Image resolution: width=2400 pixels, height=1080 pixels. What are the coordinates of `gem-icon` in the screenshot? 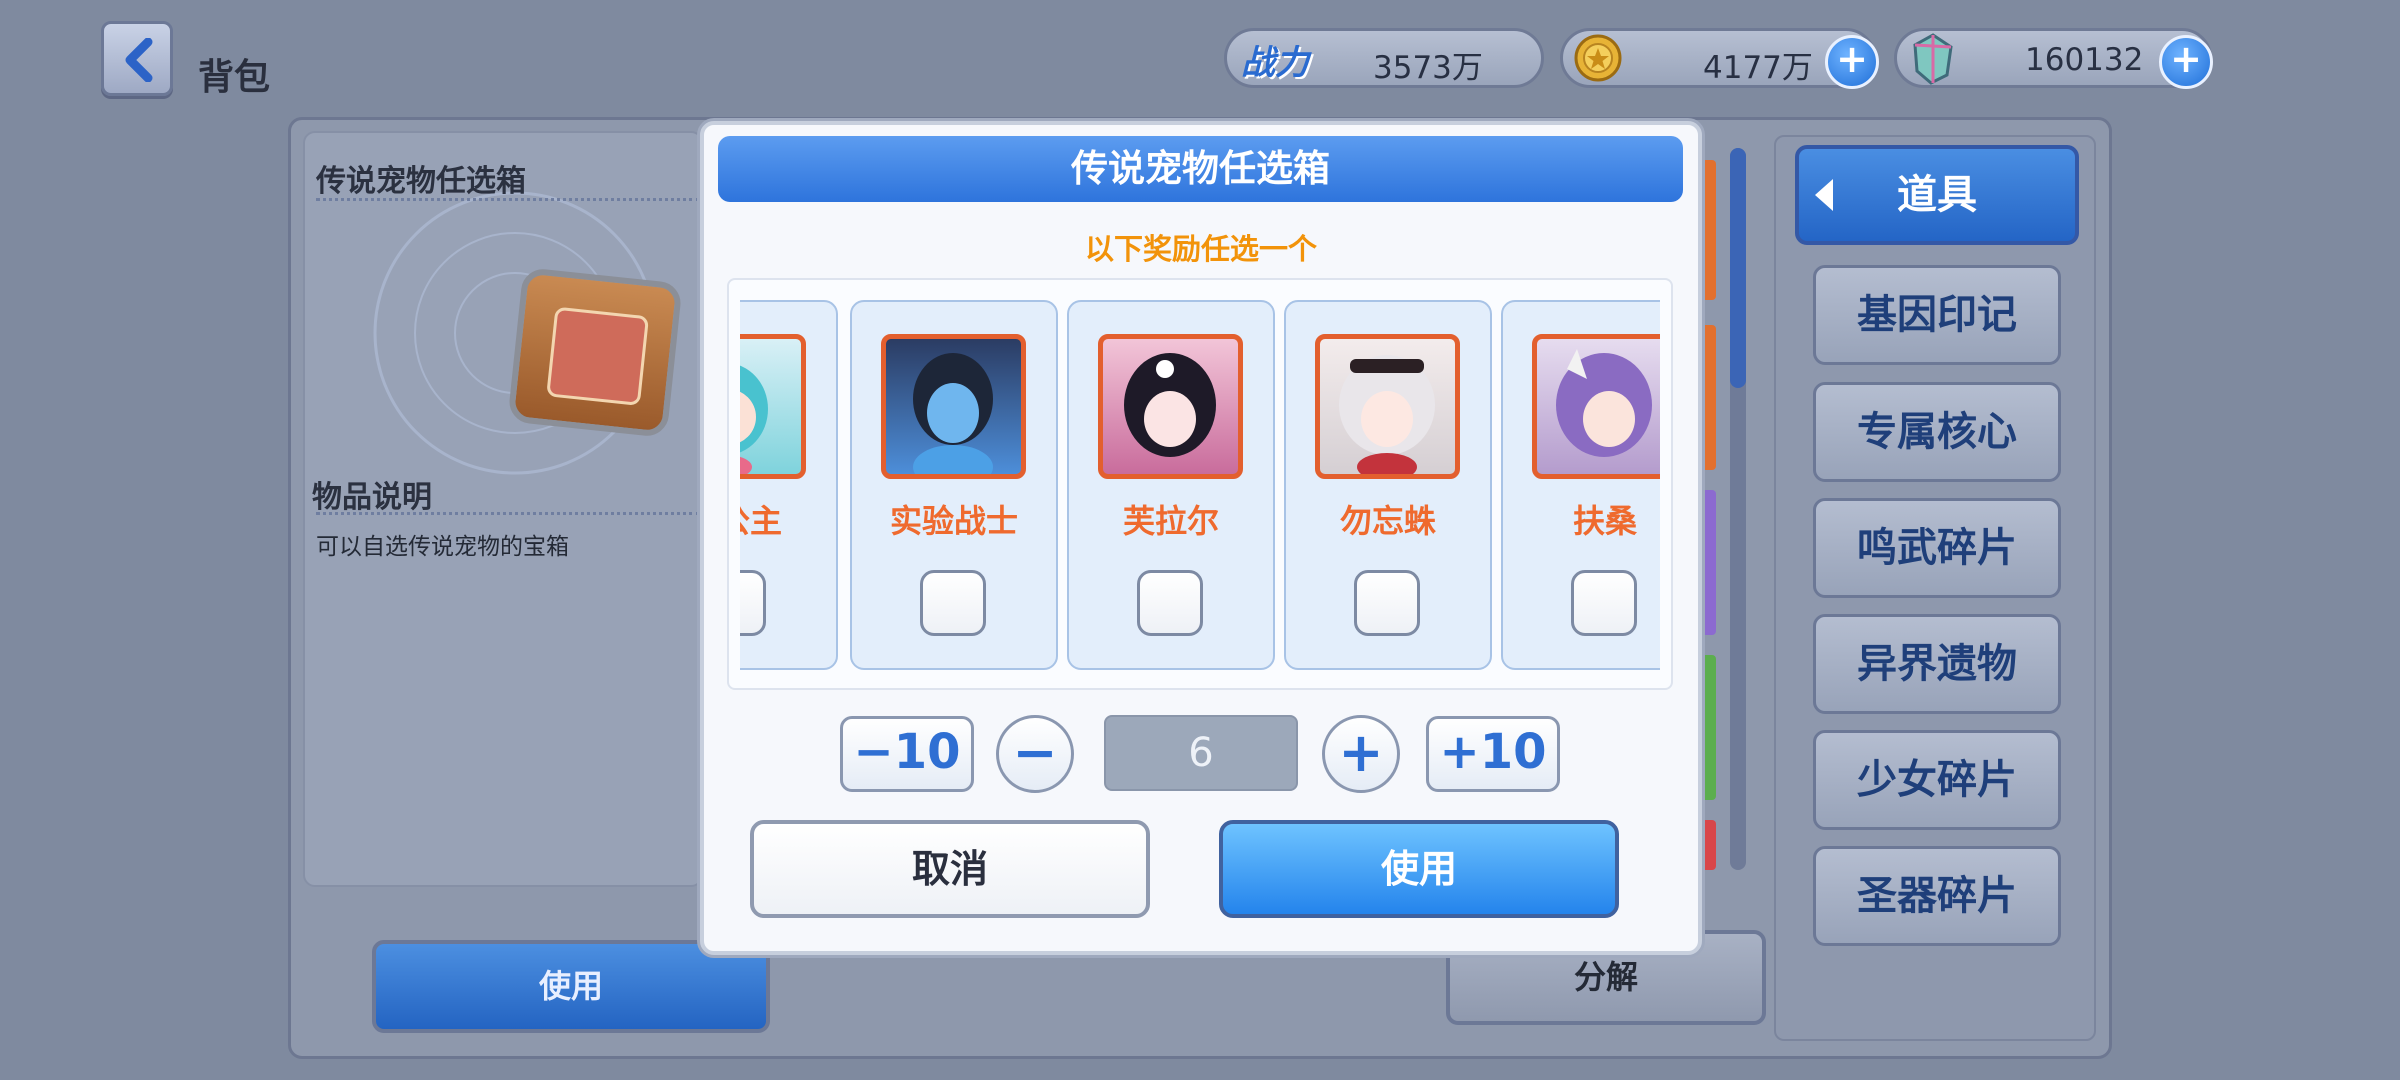 It's located at (1933, 59).